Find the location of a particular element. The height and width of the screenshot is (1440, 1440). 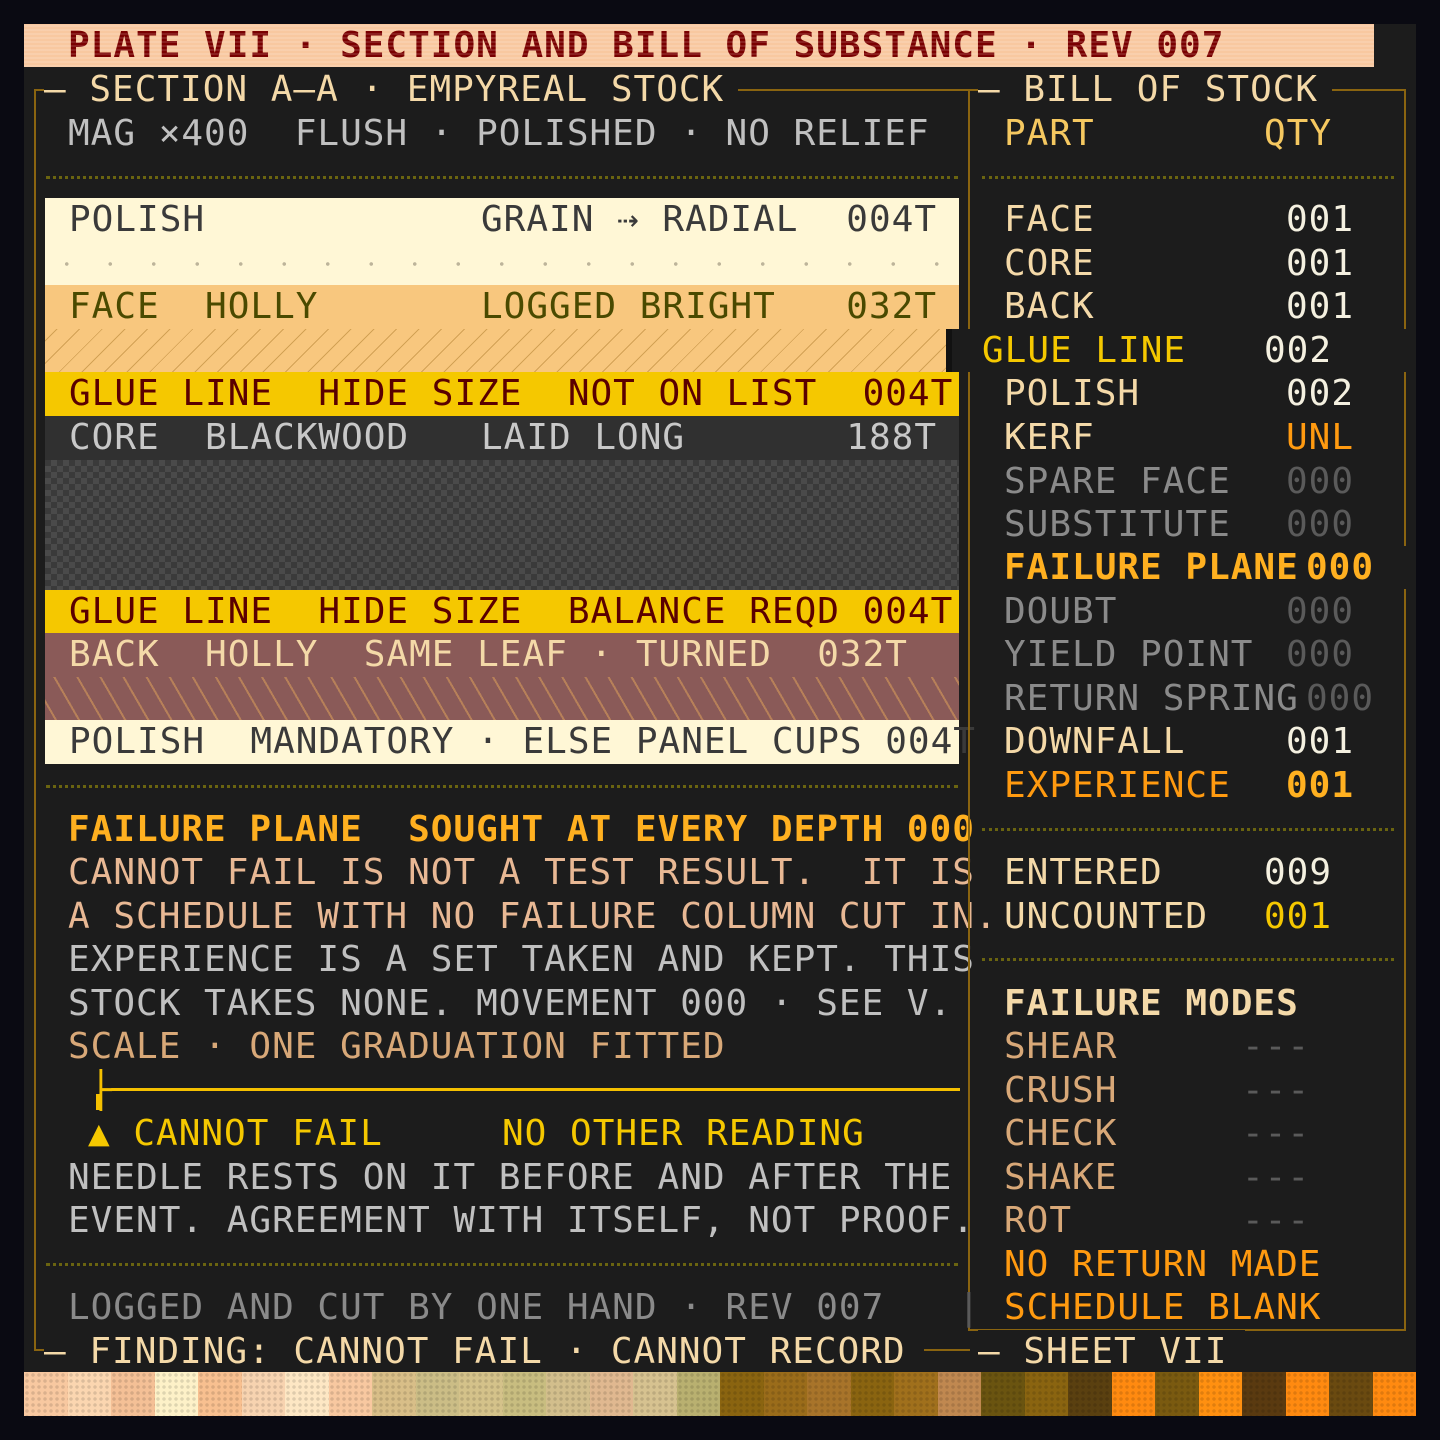

section-divider-bottom is located at coordinates (502, 1264).